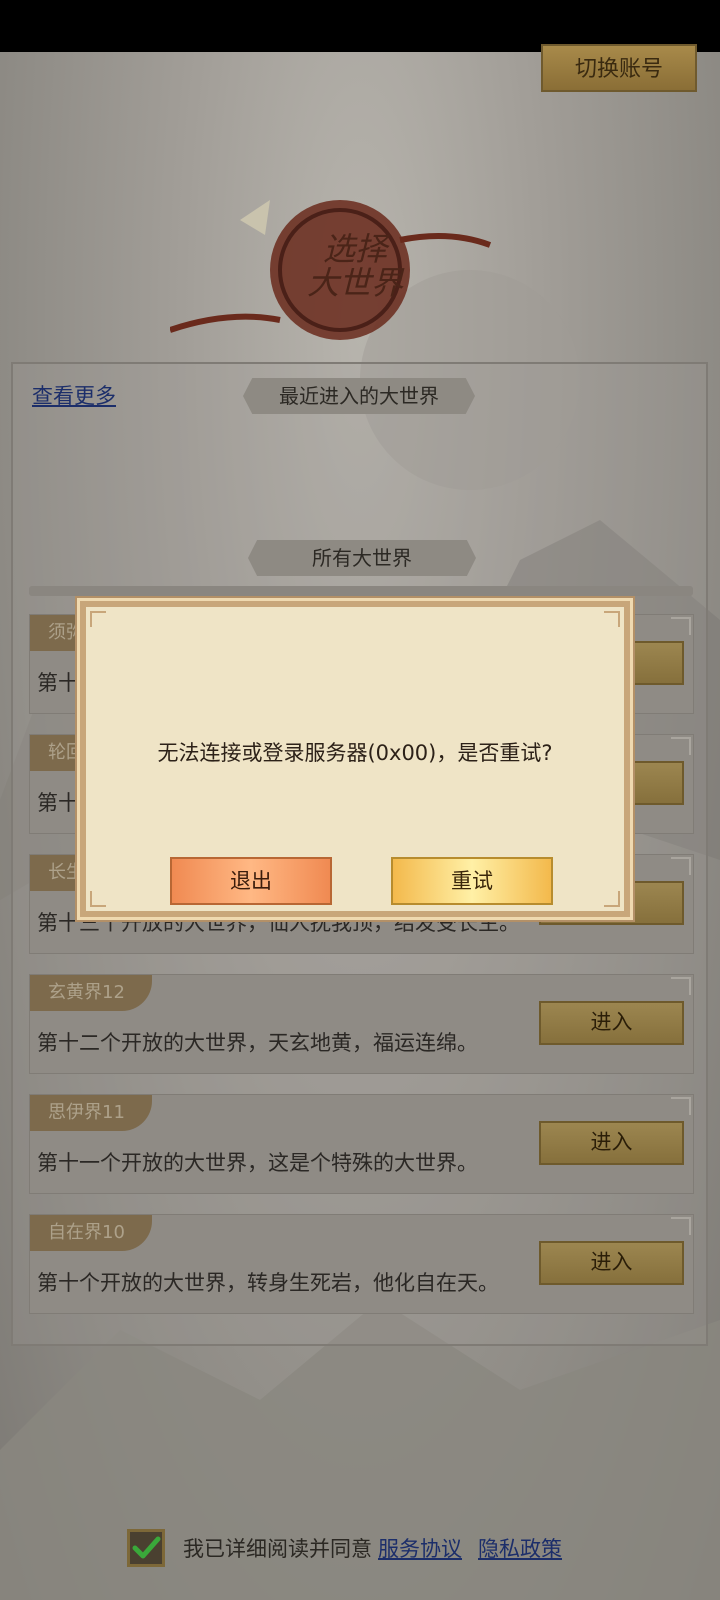 This screenshot has width=720, height=1600. Describe the element at coordinates (74, 395) in the screenshot. I see `see-more-link: 查看更多` at that location.